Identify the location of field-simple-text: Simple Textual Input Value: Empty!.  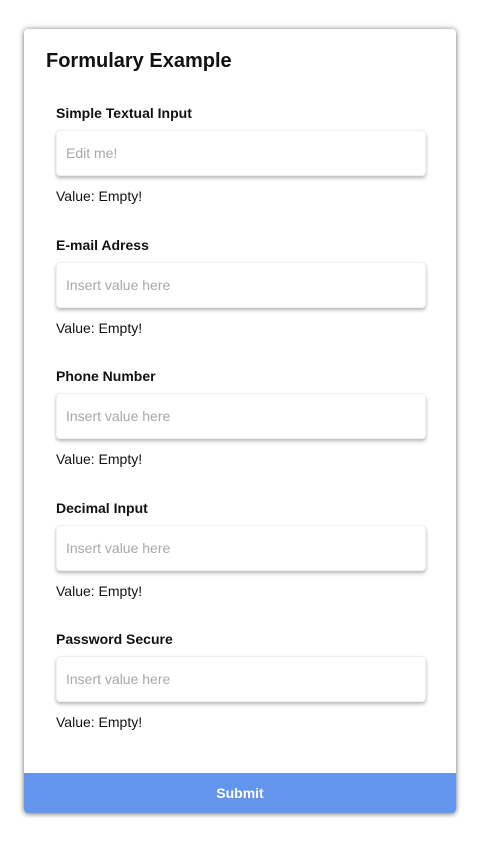
(241, 154).